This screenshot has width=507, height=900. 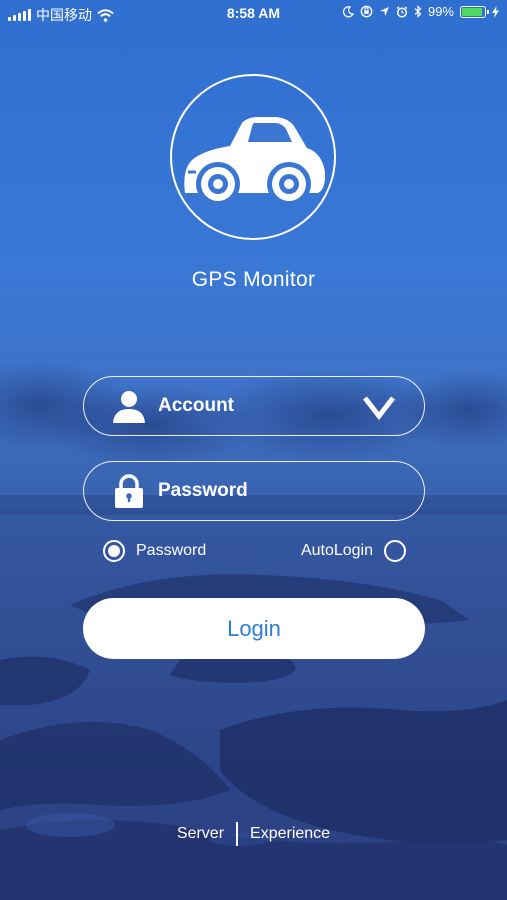 I want to click on chevron-down-icon, so click(x=379, y=407).